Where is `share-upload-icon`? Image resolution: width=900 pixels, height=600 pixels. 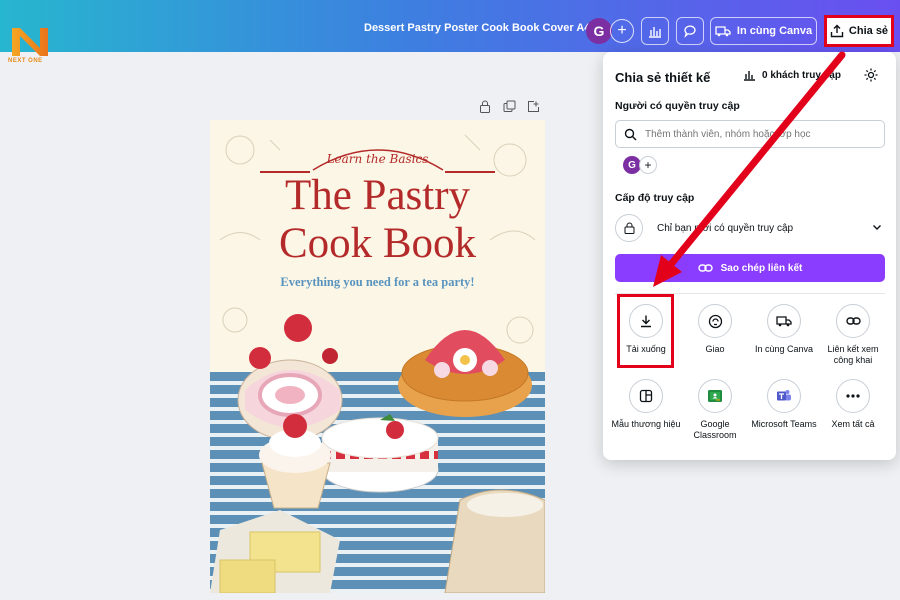
share-upload-icon is located at coordinates (837, 31).